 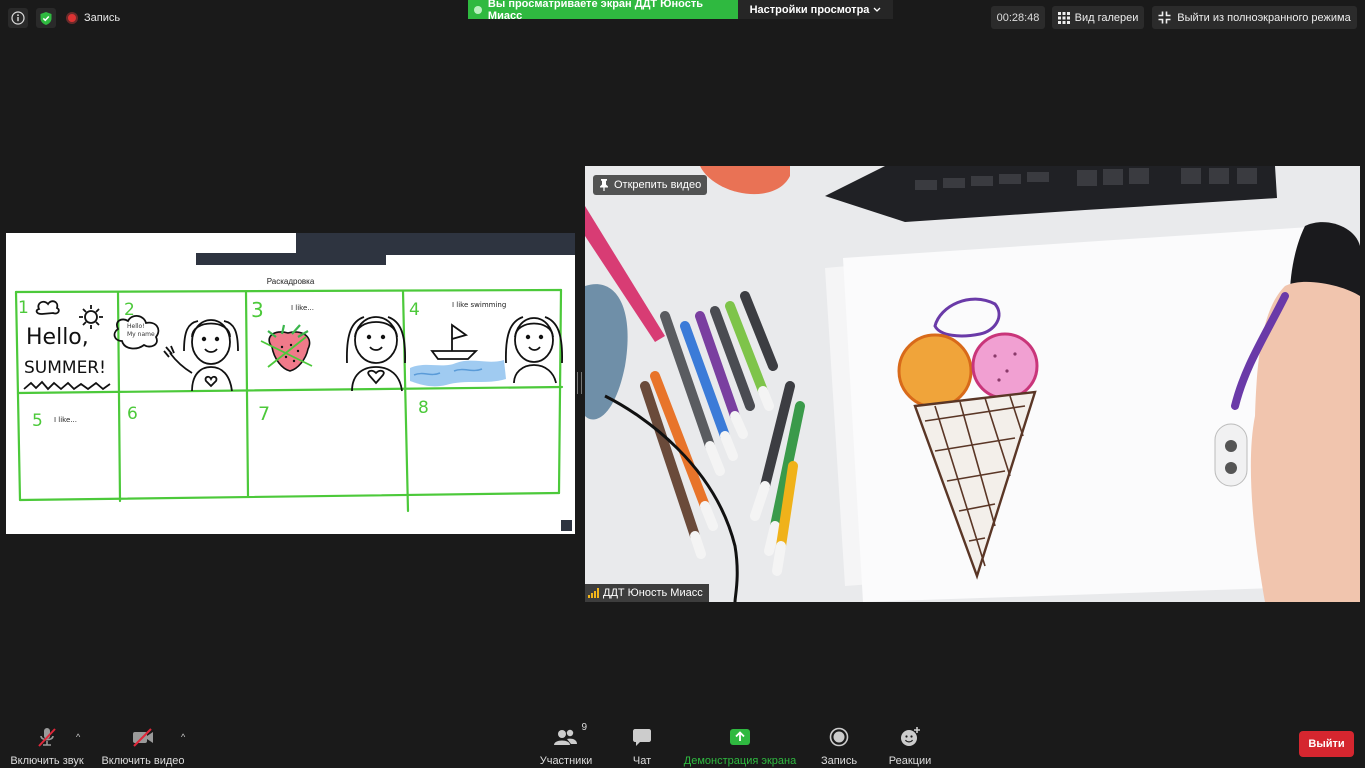 What do you see at coordinates (740, 761) in the screenshot?
I see `share-screen-label: Демонстрация экрана` at bounding box center [740, 761].